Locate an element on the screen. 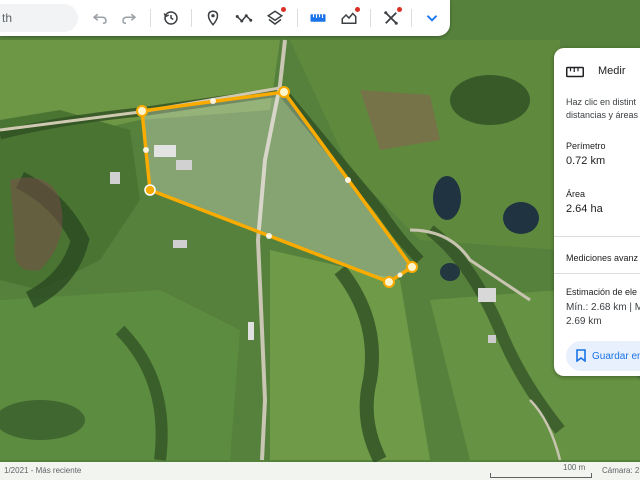  instructions-line-2: distancias y áreas is located at coordinates (602, 115).